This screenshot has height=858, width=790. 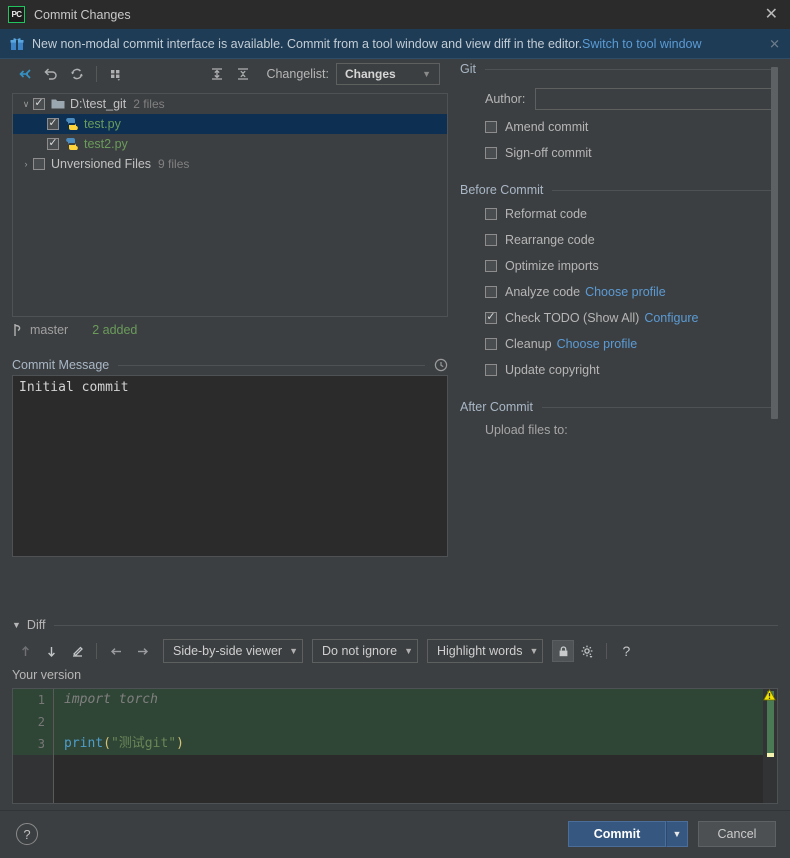 What do you see at coordinates (491, 214) in the screenshot?
I see `reformat-code-checkbox` at bounding box center [491, 214].